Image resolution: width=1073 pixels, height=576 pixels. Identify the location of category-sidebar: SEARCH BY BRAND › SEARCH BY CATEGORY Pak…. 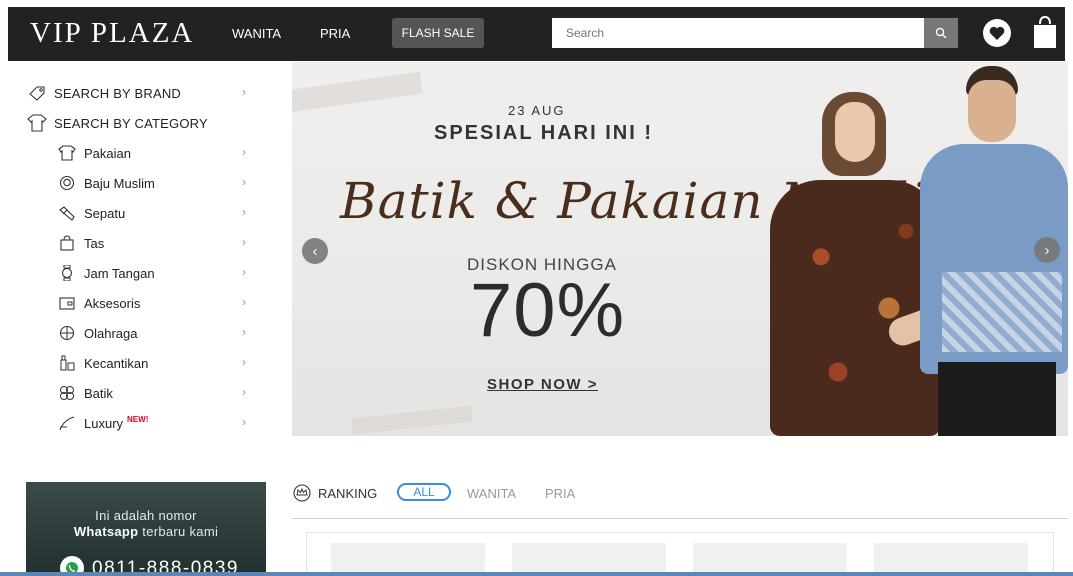
(144, 258).